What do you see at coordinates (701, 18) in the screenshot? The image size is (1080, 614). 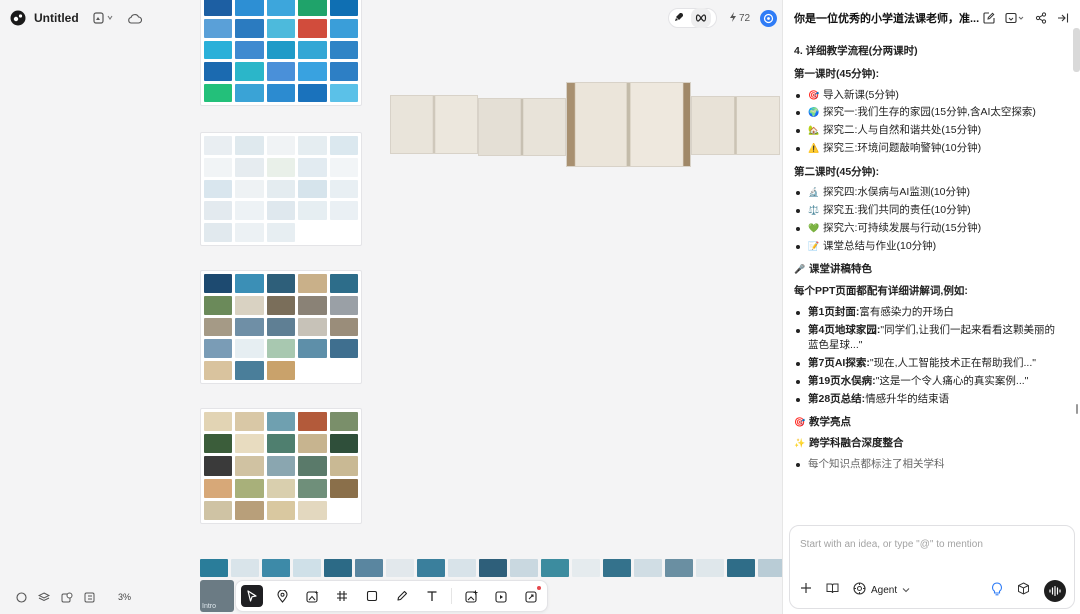 I see `infinity-icon` at bounding box center [701, 18].